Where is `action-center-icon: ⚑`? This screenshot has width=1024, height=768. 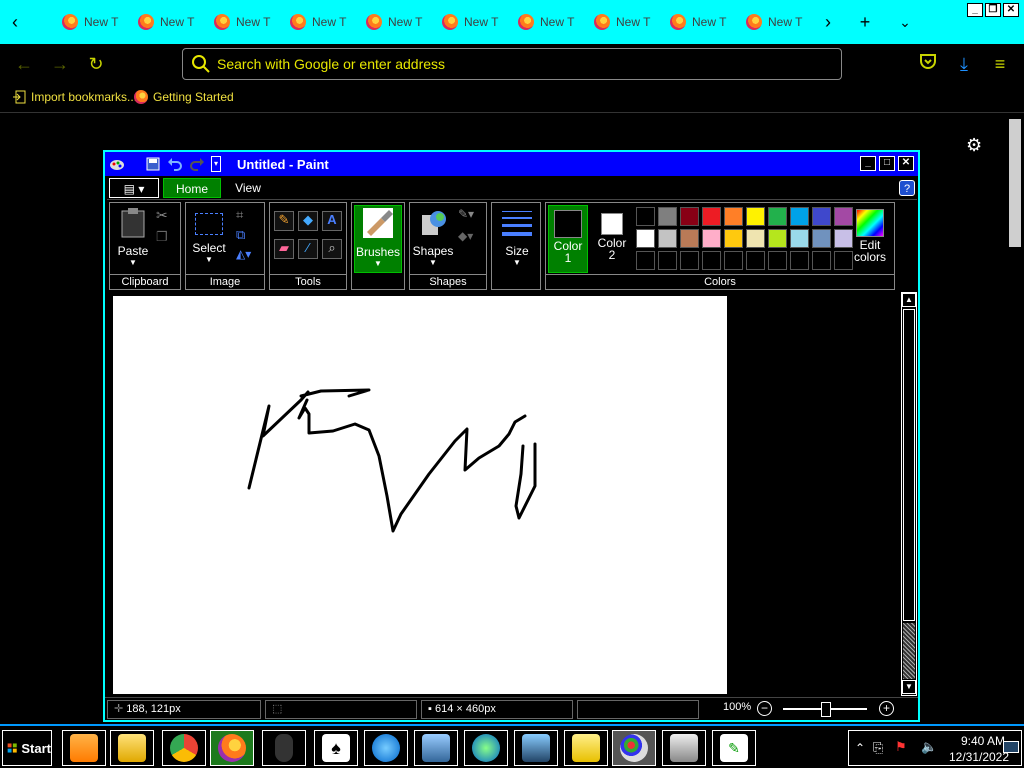 action-center-icon: ⚑ is located at coordinates (901, 747).